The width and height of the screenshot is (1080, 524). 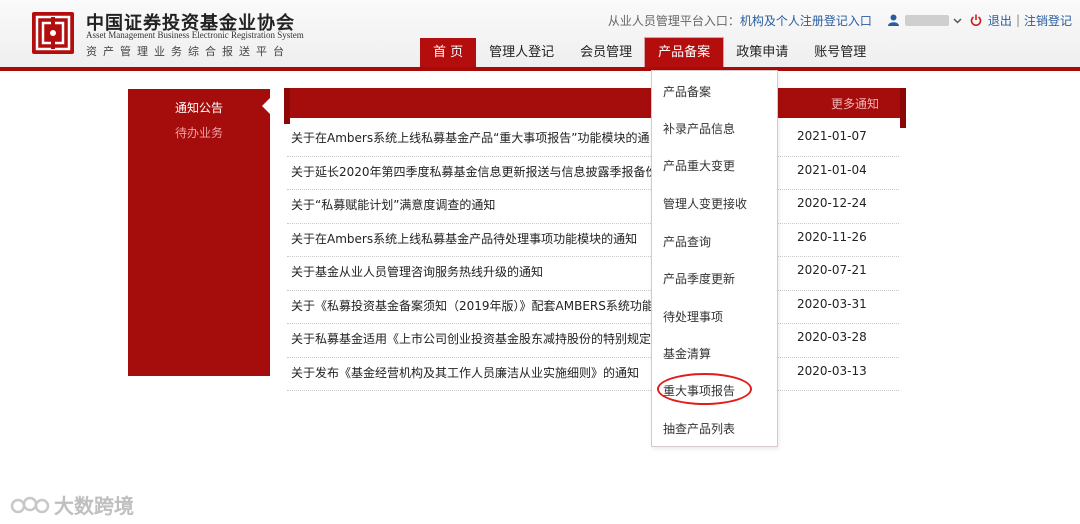 What do you see at coordinates (287, 106) in the screenshot?
I see `bar-left-tab` at bounding box center [287, 106].